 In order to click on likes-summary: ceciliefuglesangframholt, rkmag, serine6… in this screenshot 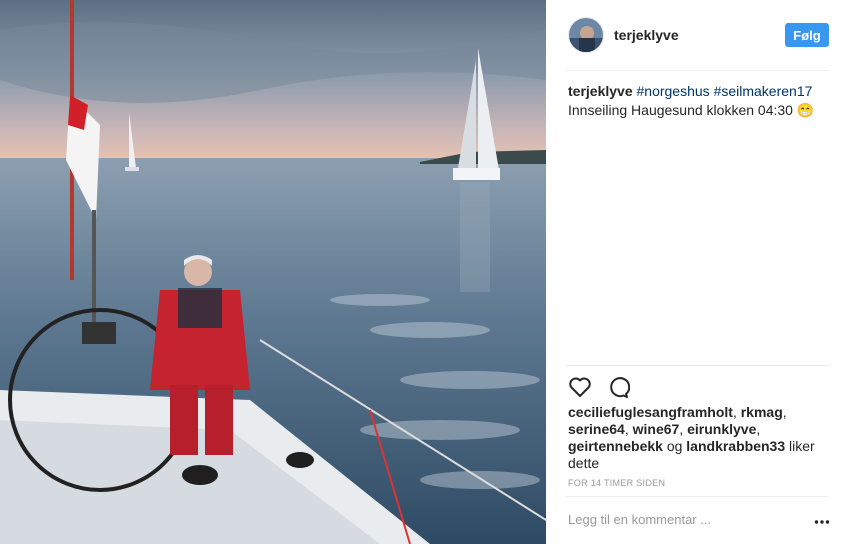, I will do `click(691, 437)`.